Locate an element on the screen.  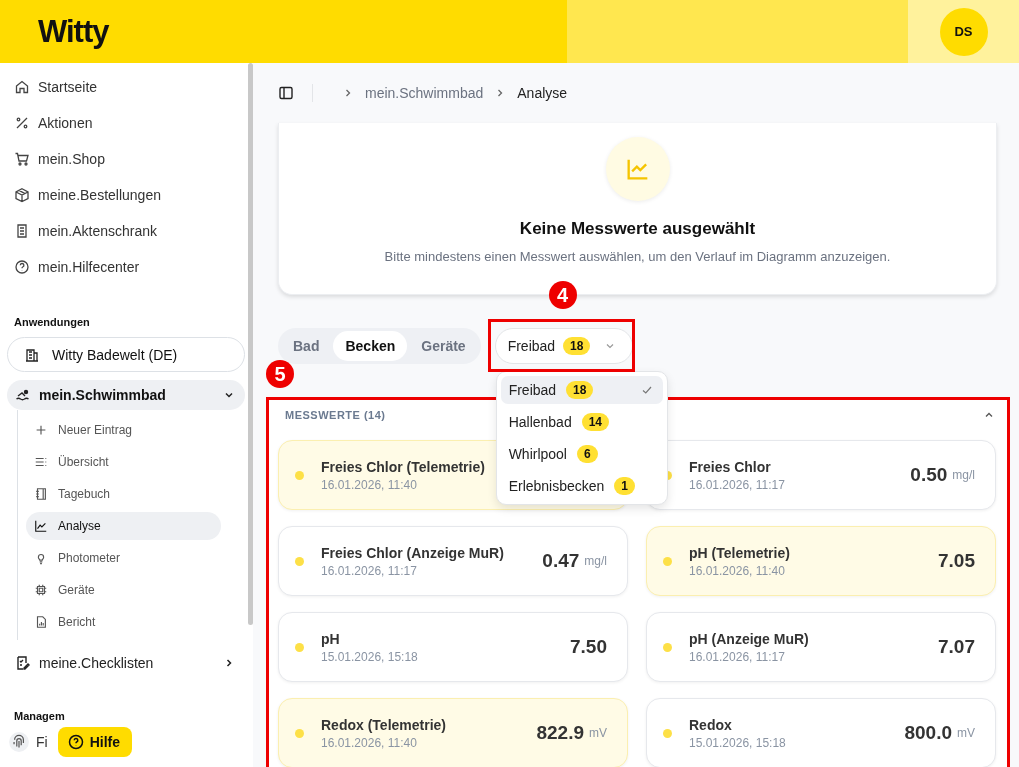
sidebar-item: mein.Shop is located at coordinates (117, 159).